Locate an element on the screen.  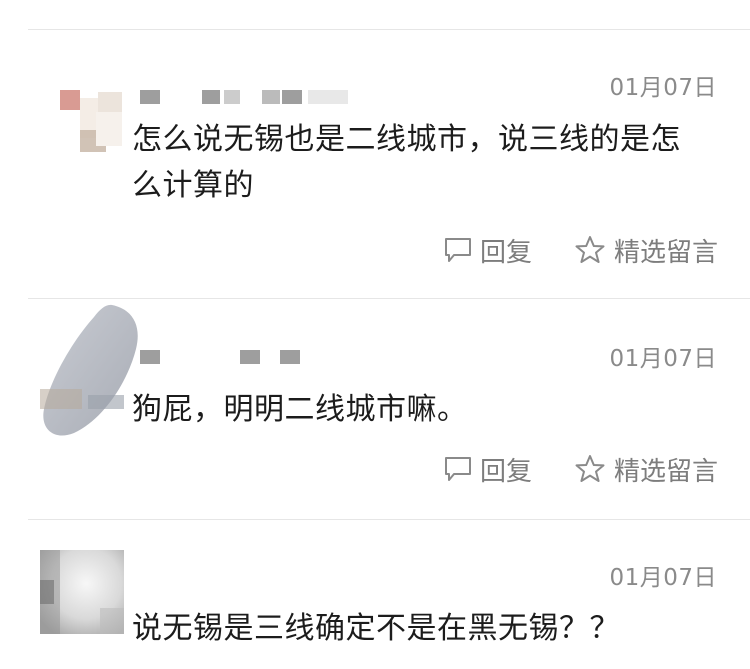
comment-text: 说无锡是三线确定不是在黑无锡？？ is located at coordinates (376, 628).